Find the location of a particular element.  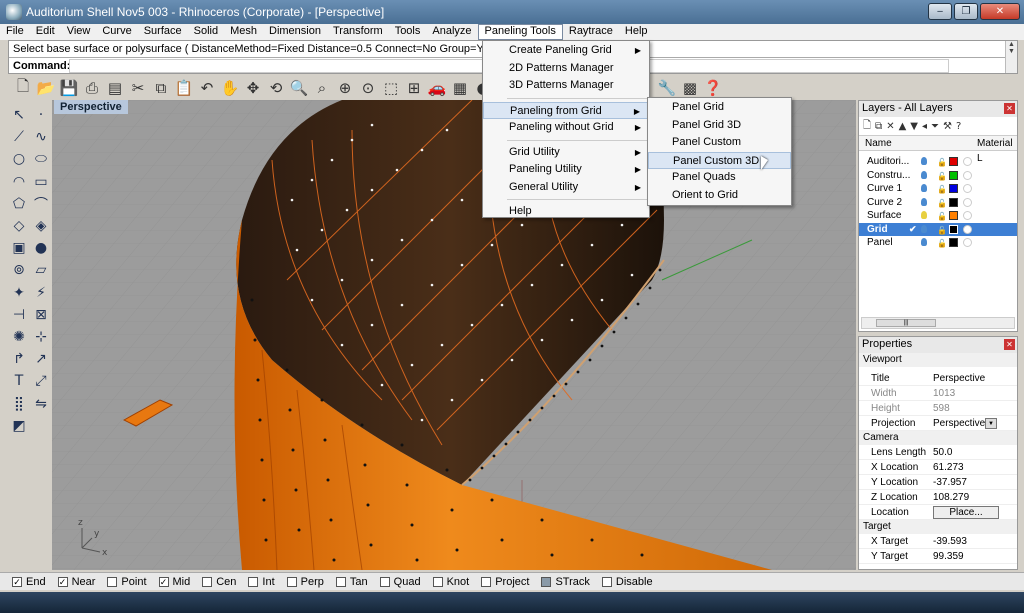

explode-icon: ✺ is located at coordinates (19, 337).